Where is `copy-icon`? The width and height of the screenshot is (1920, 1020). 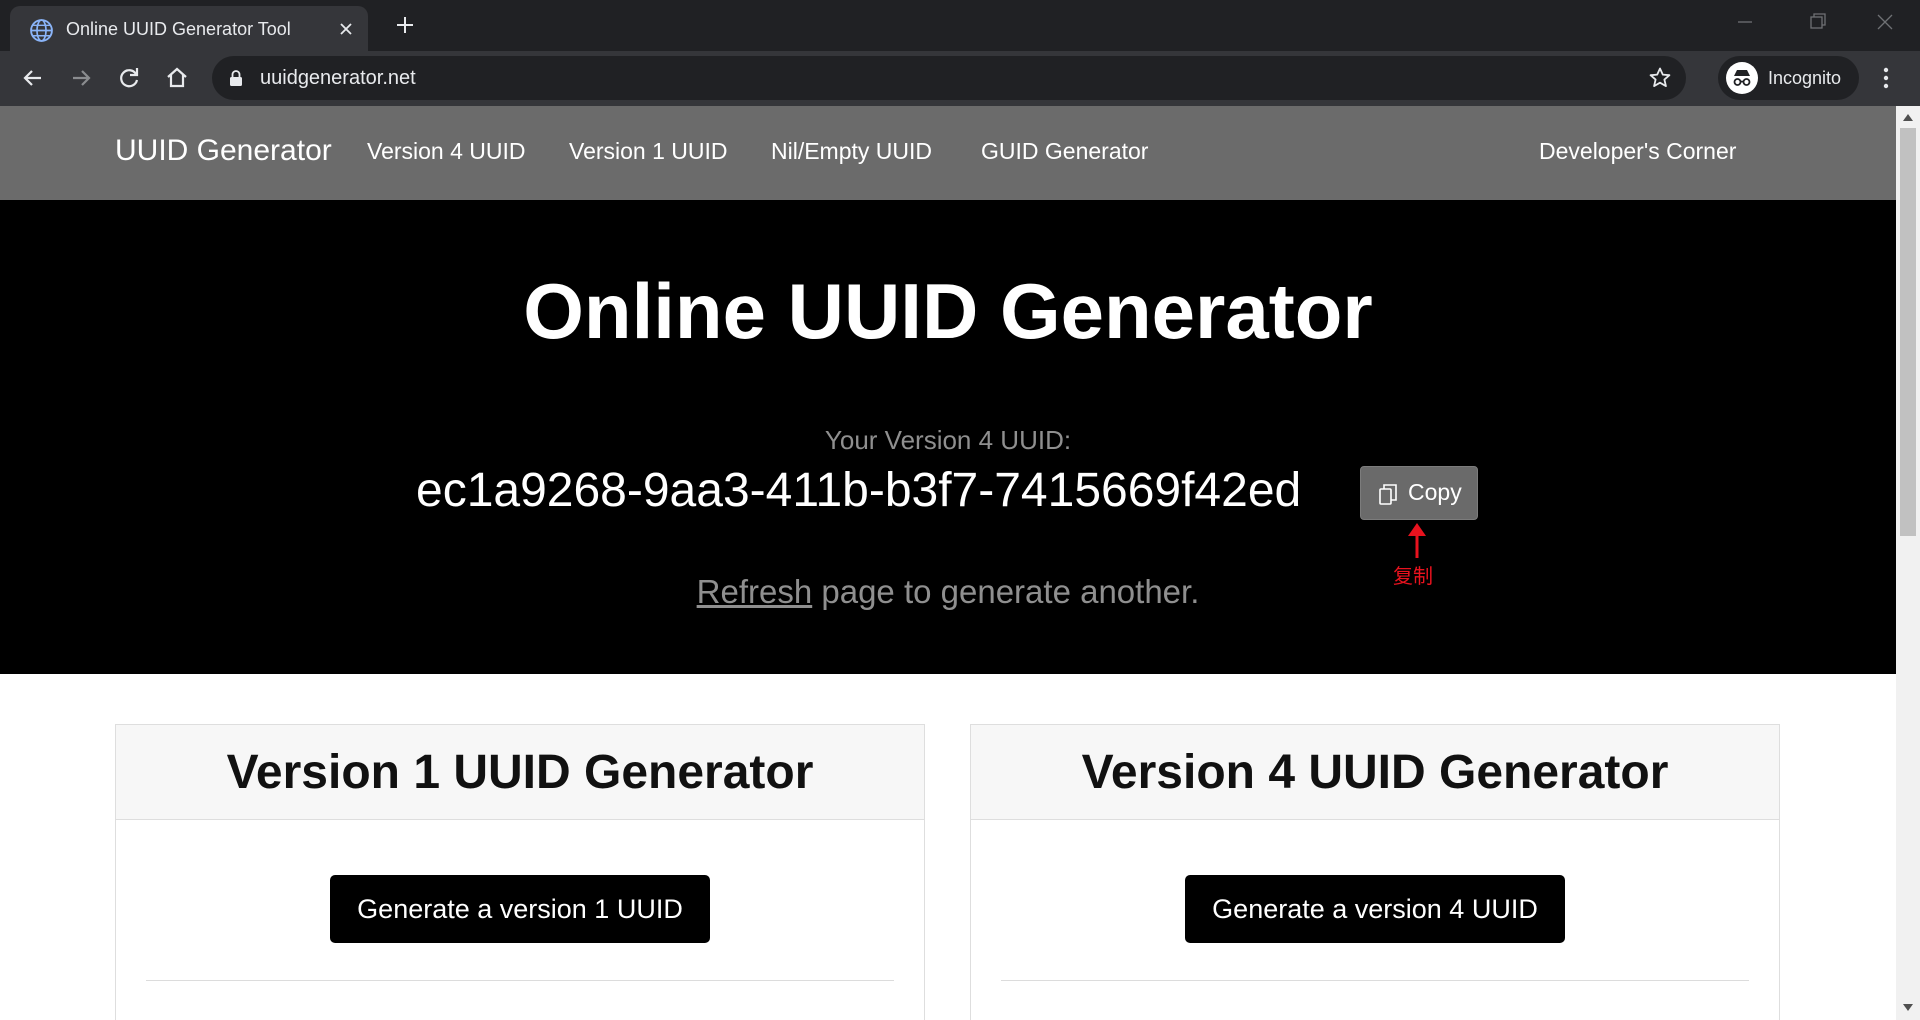
copy-icon is located at coordinates (1388, 494).